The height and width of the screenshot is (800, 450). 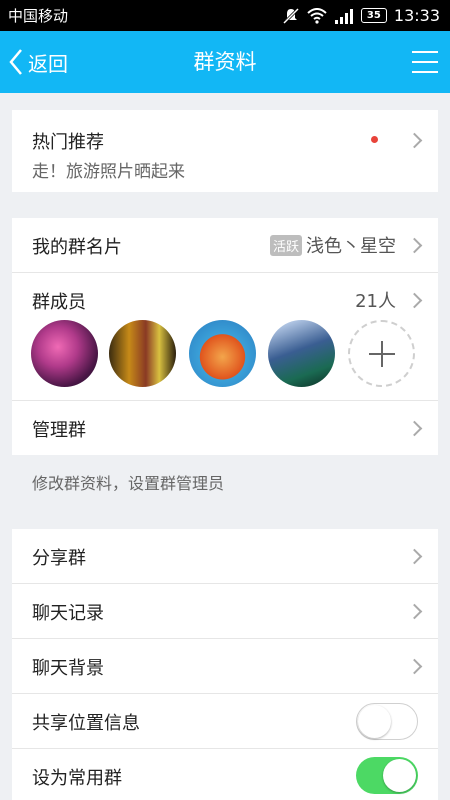 What do you see at coordinates (68, 142) in the screenshot?
I see `recommend-title: 热门推荐` at bounding box center [68, 142].